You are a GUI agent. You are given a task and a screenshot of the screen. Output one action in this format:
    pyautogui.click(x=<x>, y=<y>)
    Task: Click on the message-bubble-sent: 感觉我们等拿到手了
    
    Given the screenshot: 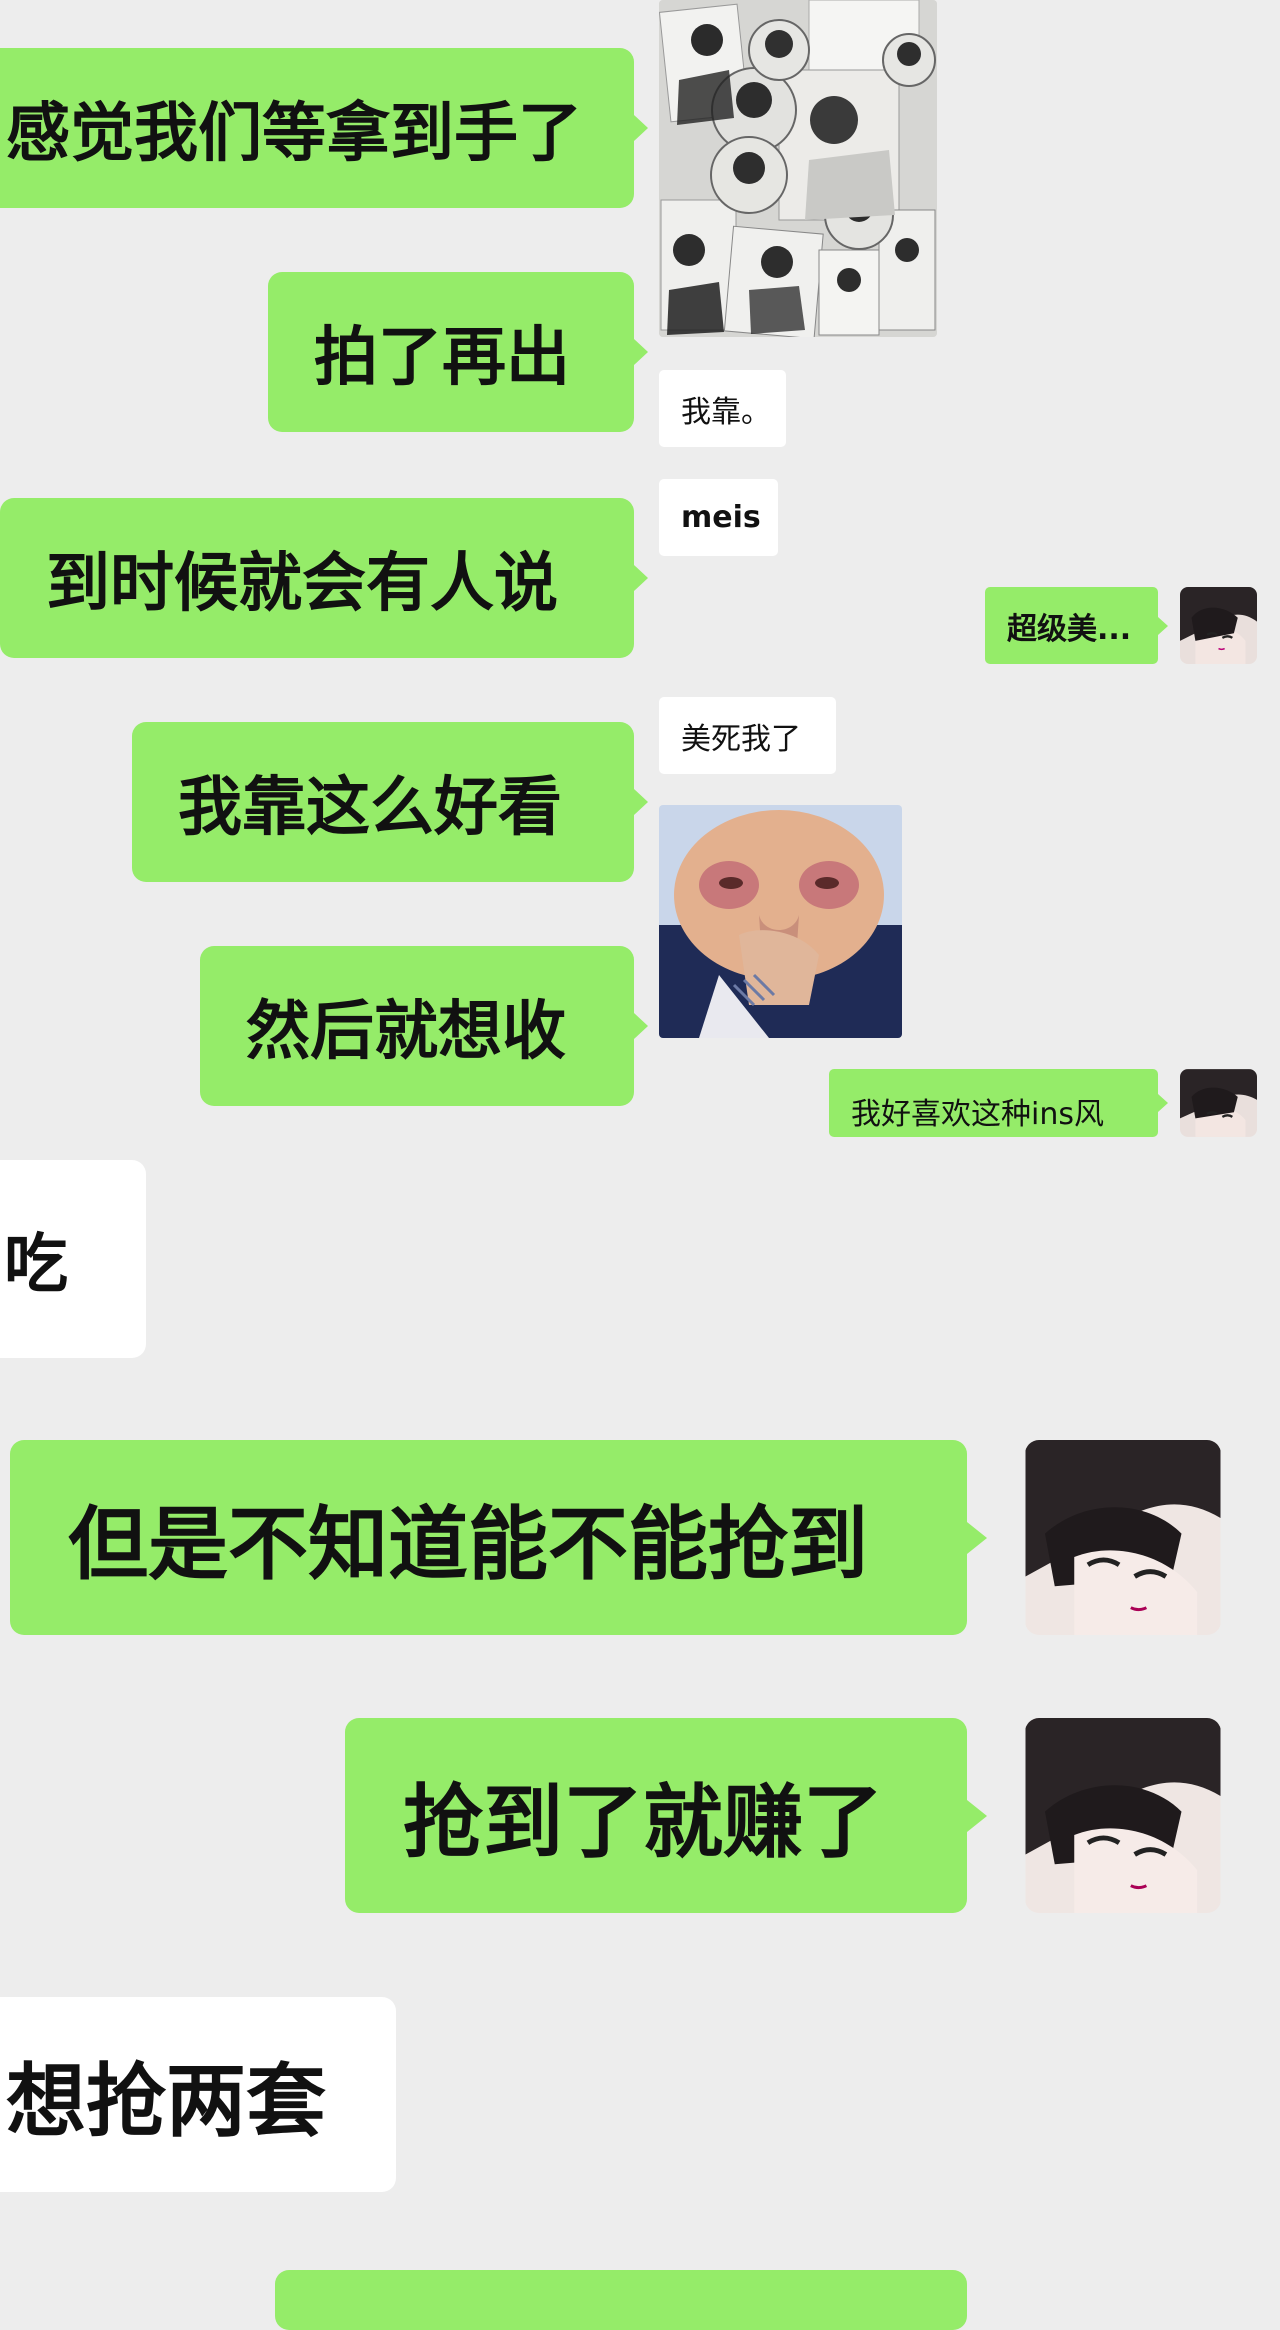 What is the action you would take?
    pyautogui.click(x=324, y=128)
    